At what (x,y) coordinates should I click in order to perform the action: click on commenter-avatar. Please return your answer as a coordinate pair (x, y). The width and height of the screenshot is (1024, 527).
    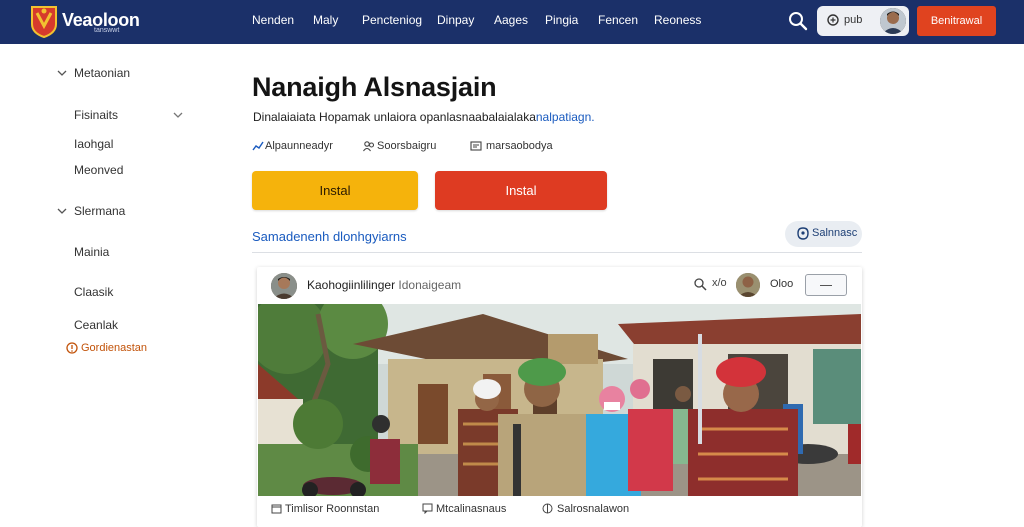
    Looking at the image, I should click on (748, 285).